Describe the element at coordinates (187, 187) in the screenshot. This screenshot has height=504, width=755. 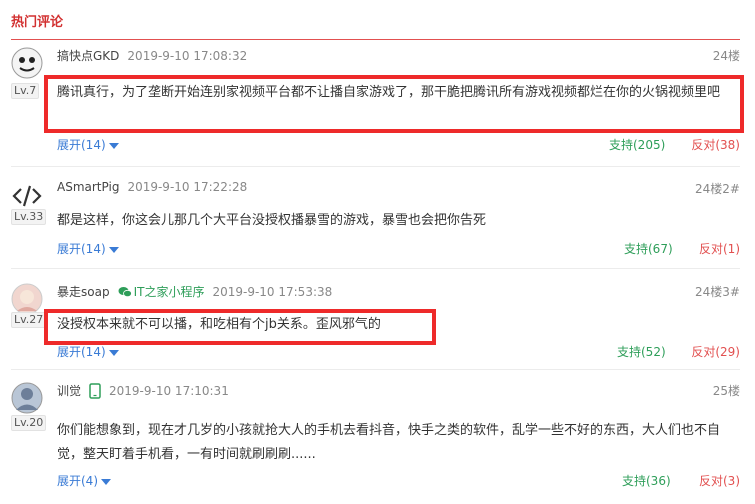
I see `comment-time: 2019-9-10 17:22:28` at that location.